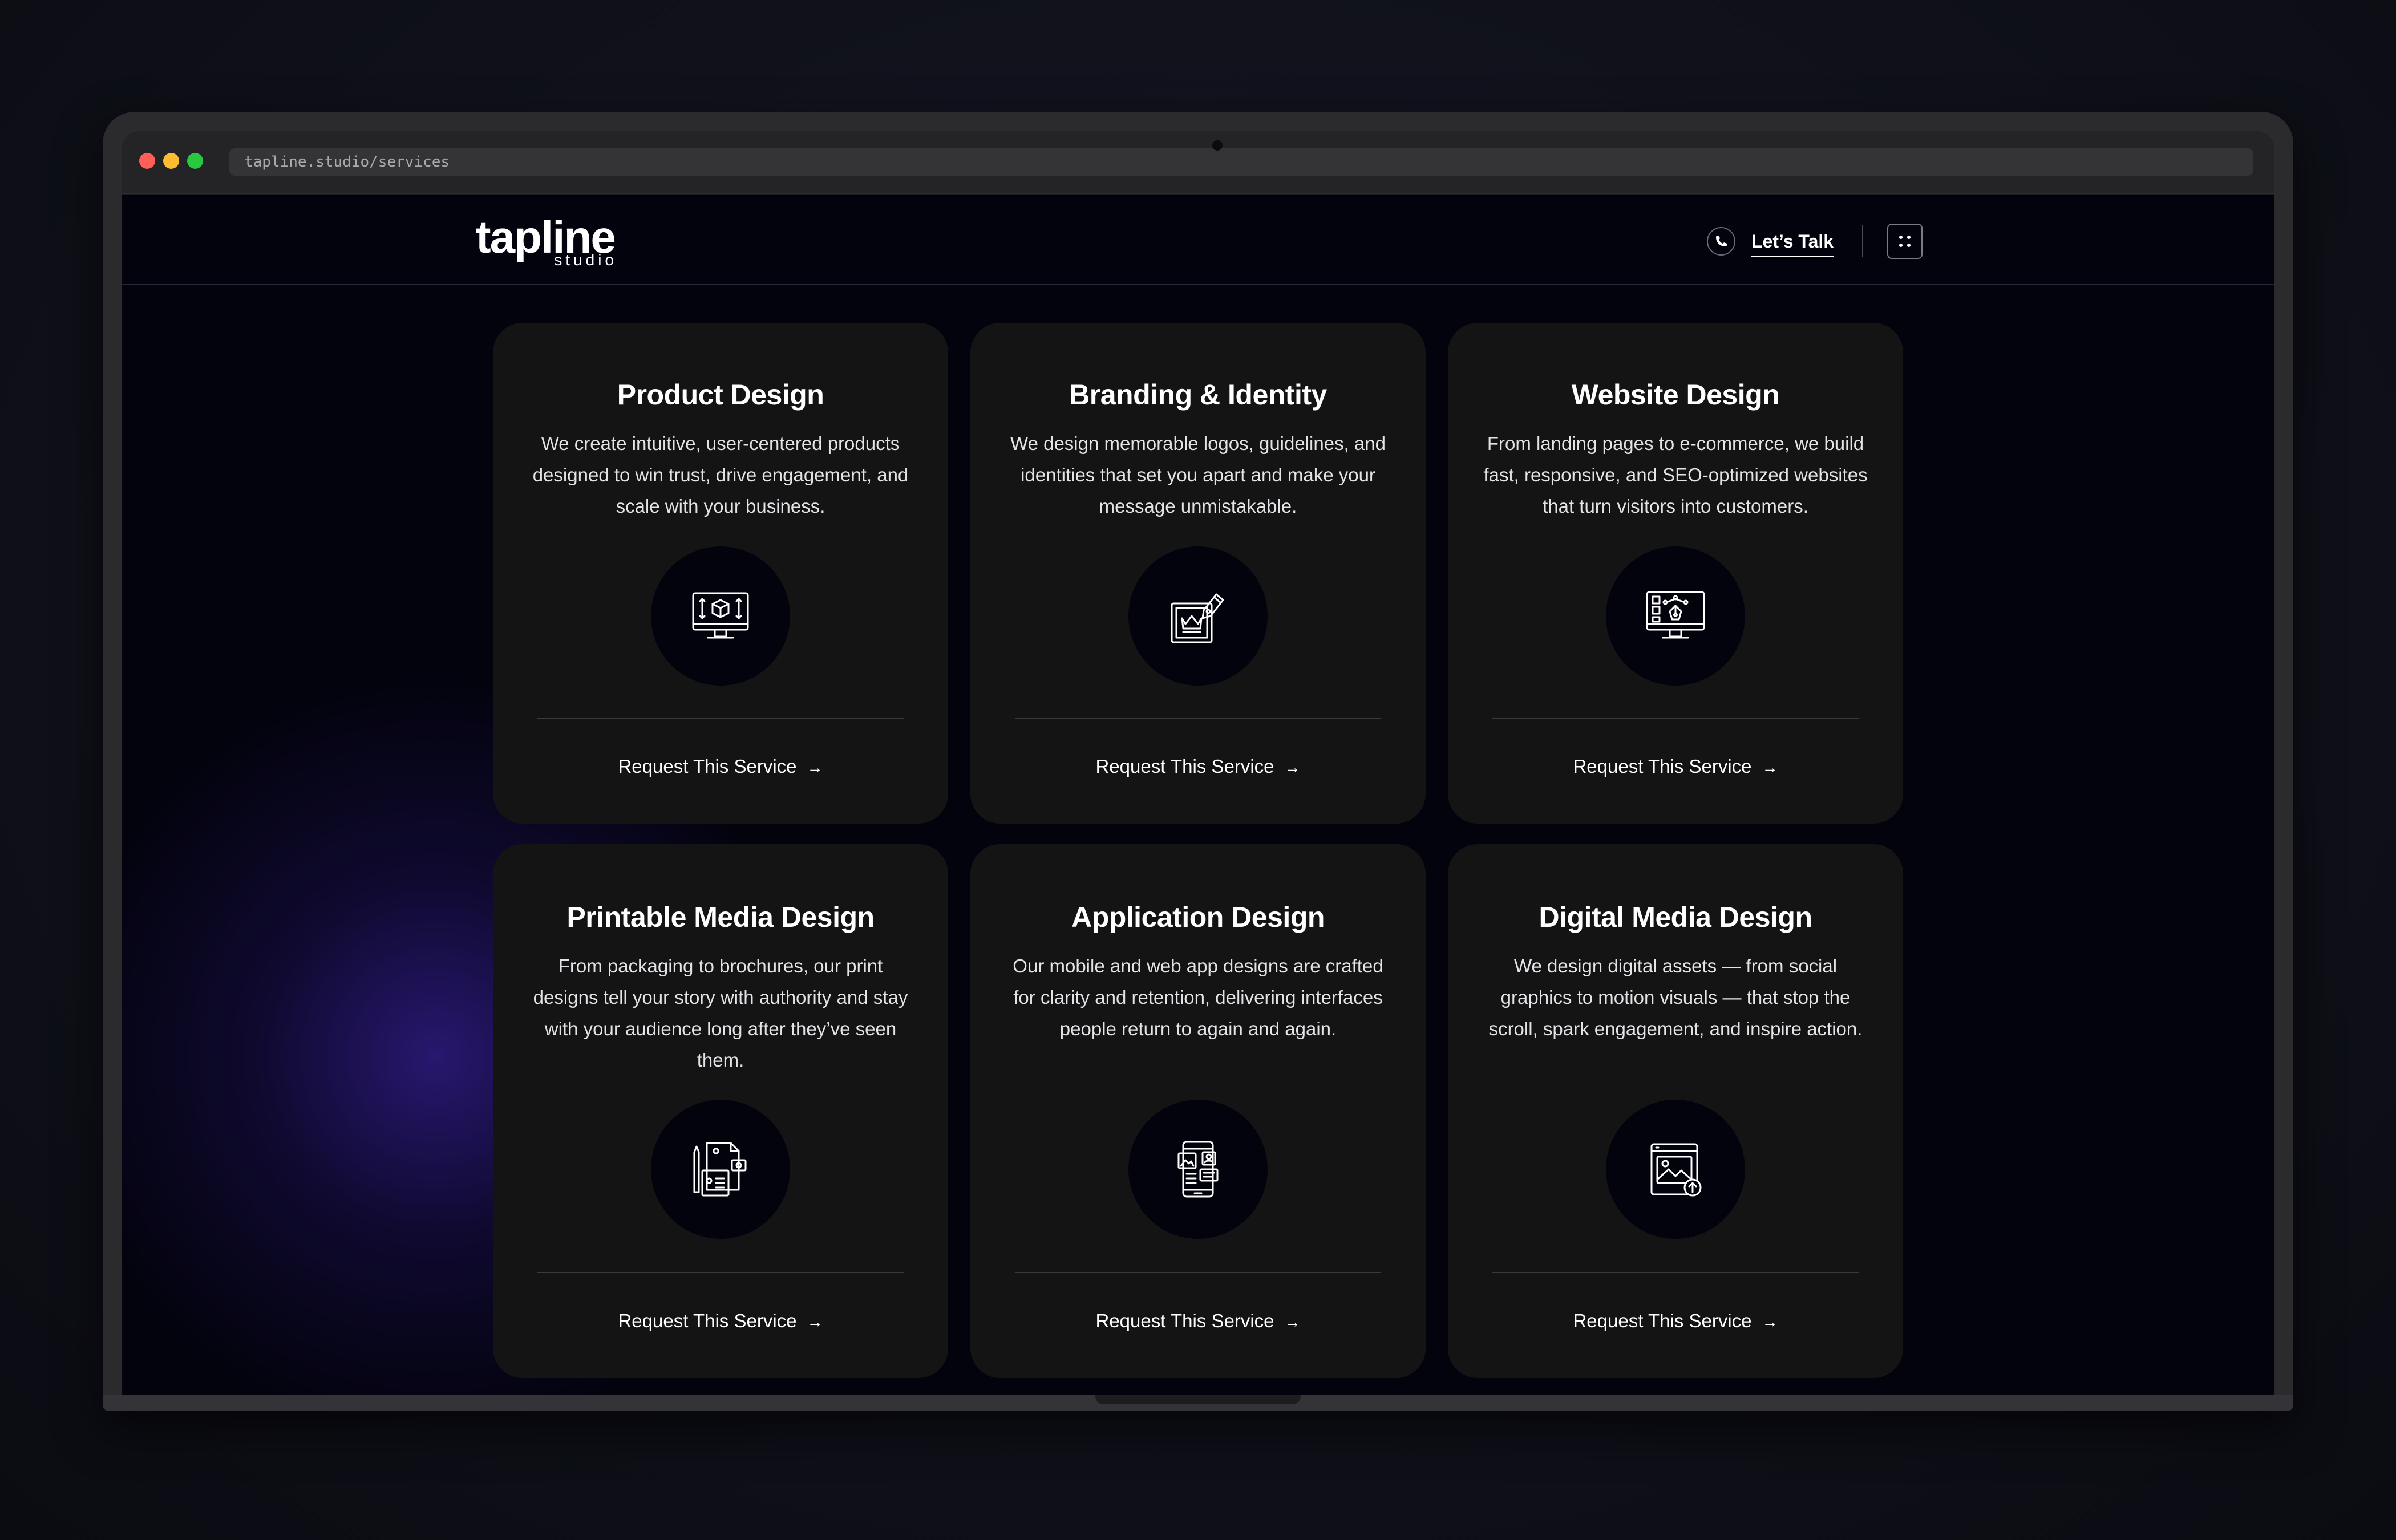 This screenshot has width=2396, height=1540. Describe the element at coordinates (1241, 162) in the screenshot. I see `address-bar: tapline.studio/services` at that location.